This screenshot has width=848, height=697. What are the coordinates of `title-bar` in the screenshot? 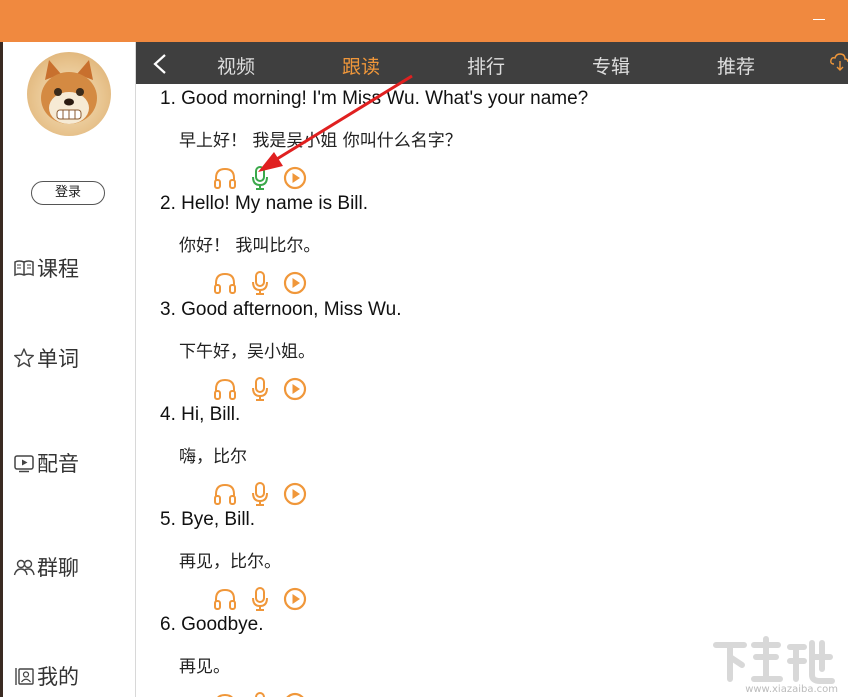 It's located at (424, 21).